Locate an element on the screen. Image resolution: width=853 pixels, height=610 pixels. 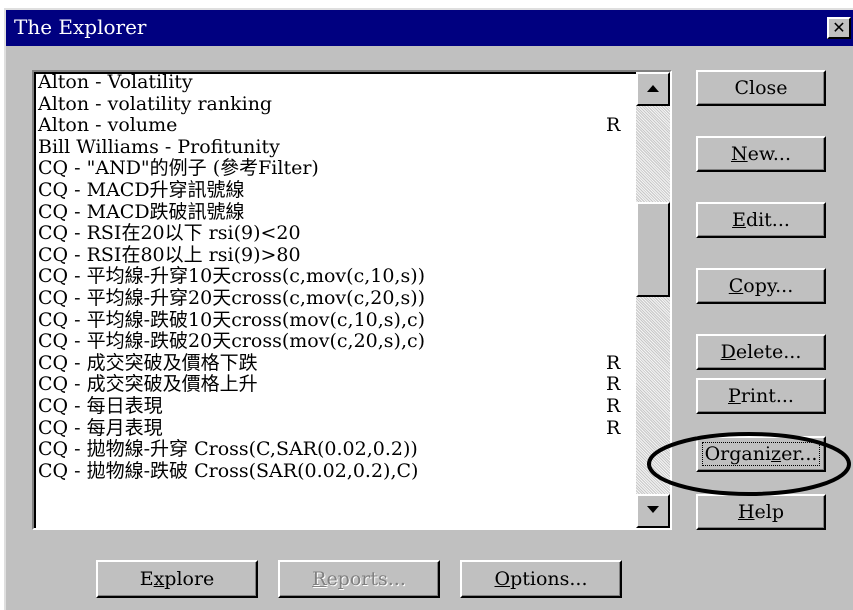
list-item: CQ - 平均線-跌破20天cross(mov(c,20,s),c) is located at coordinates (338, 342).